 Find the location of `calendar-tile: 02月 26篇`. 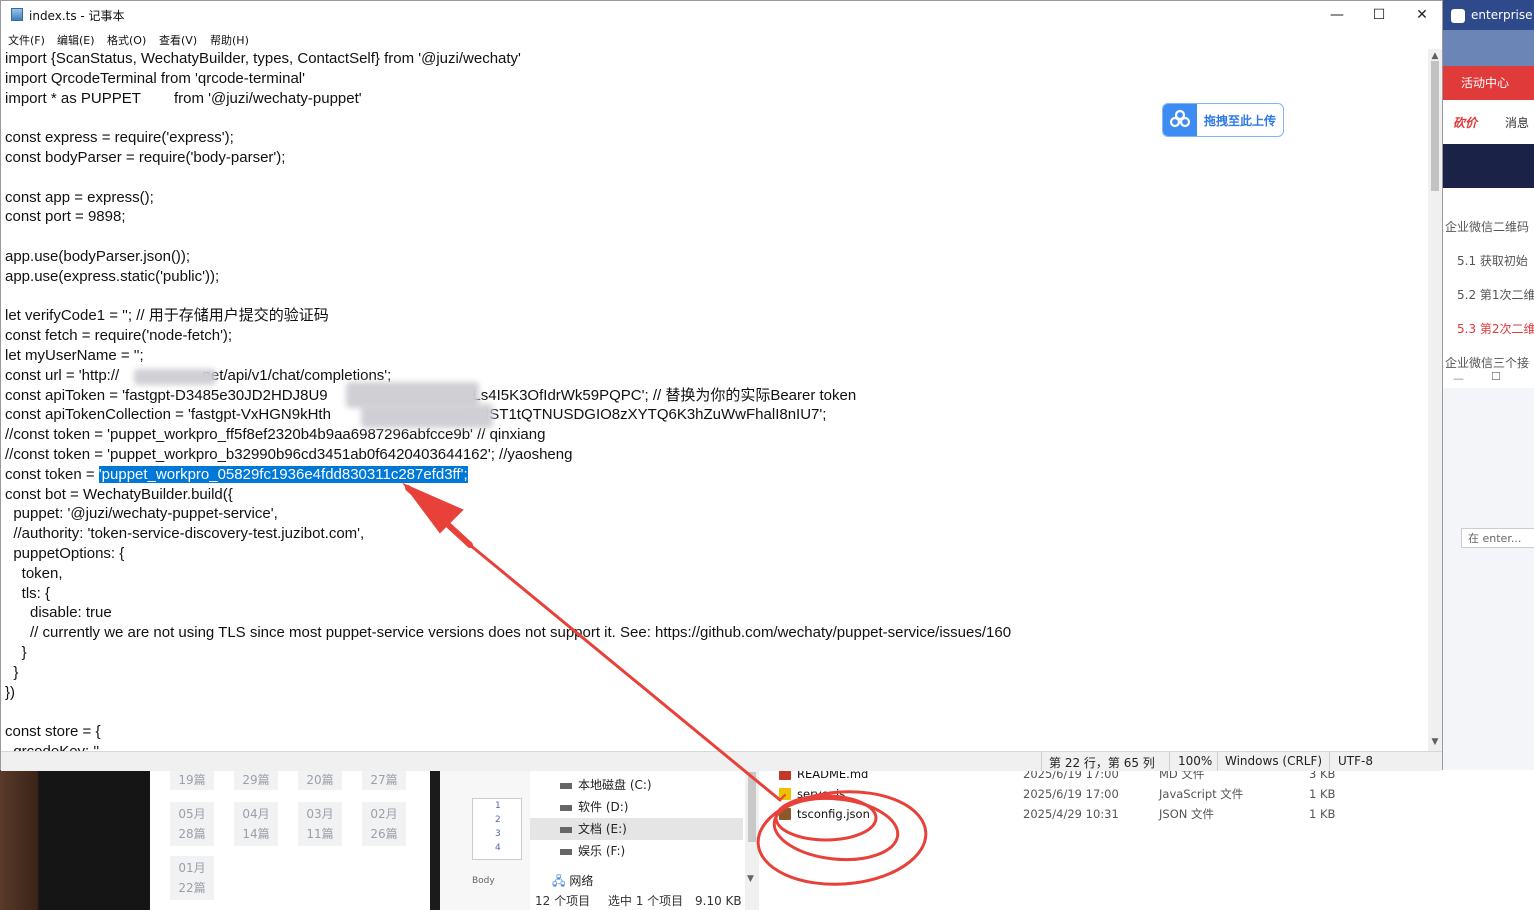

calendar-tile: 02月 26篇 is located at coordinates (384, 824).